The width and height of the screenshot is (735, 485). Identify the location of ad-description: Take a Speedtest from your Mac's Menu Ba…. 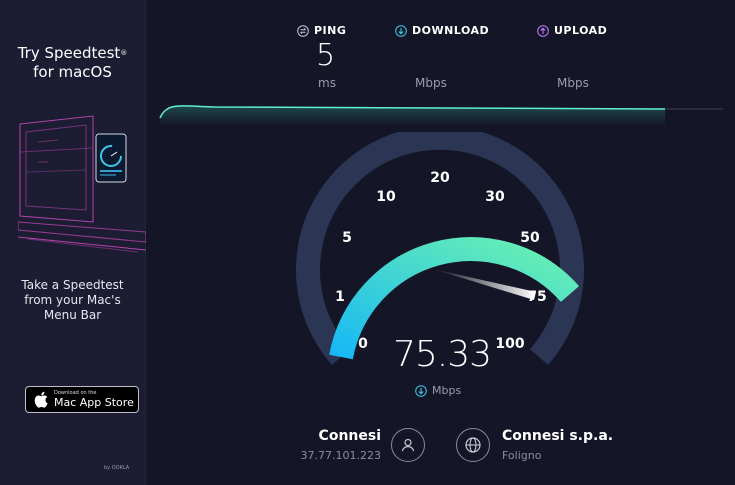
(72, 300).